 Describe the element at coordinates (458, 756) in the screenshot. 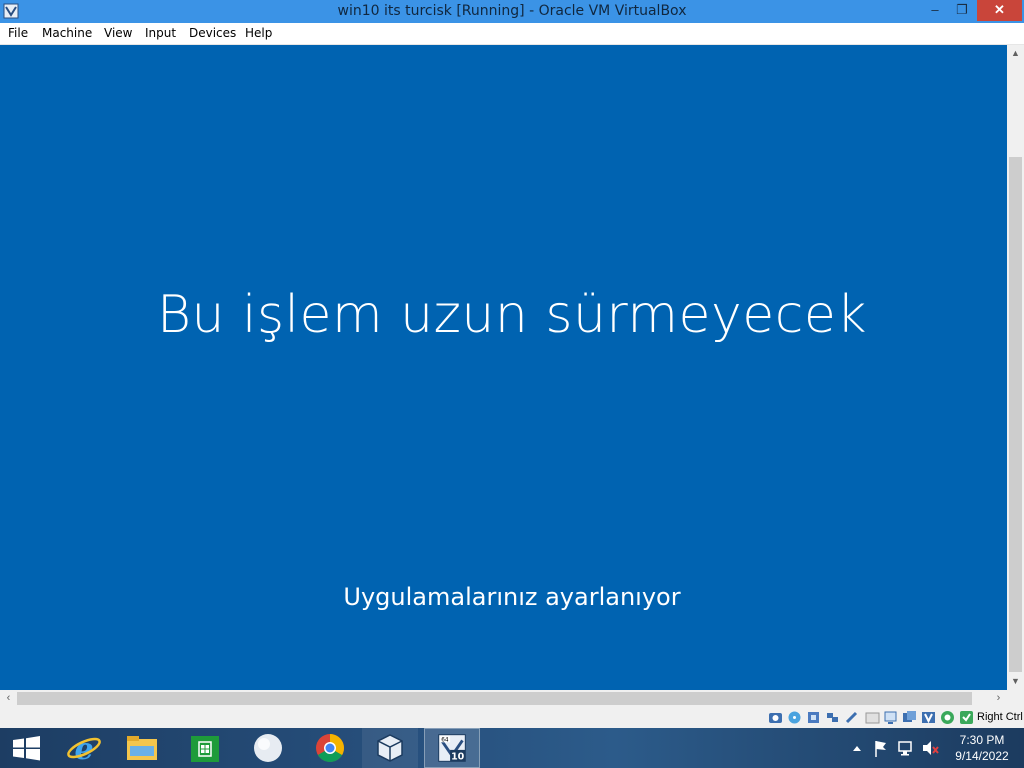

I see `svg-text: 10` at that location.